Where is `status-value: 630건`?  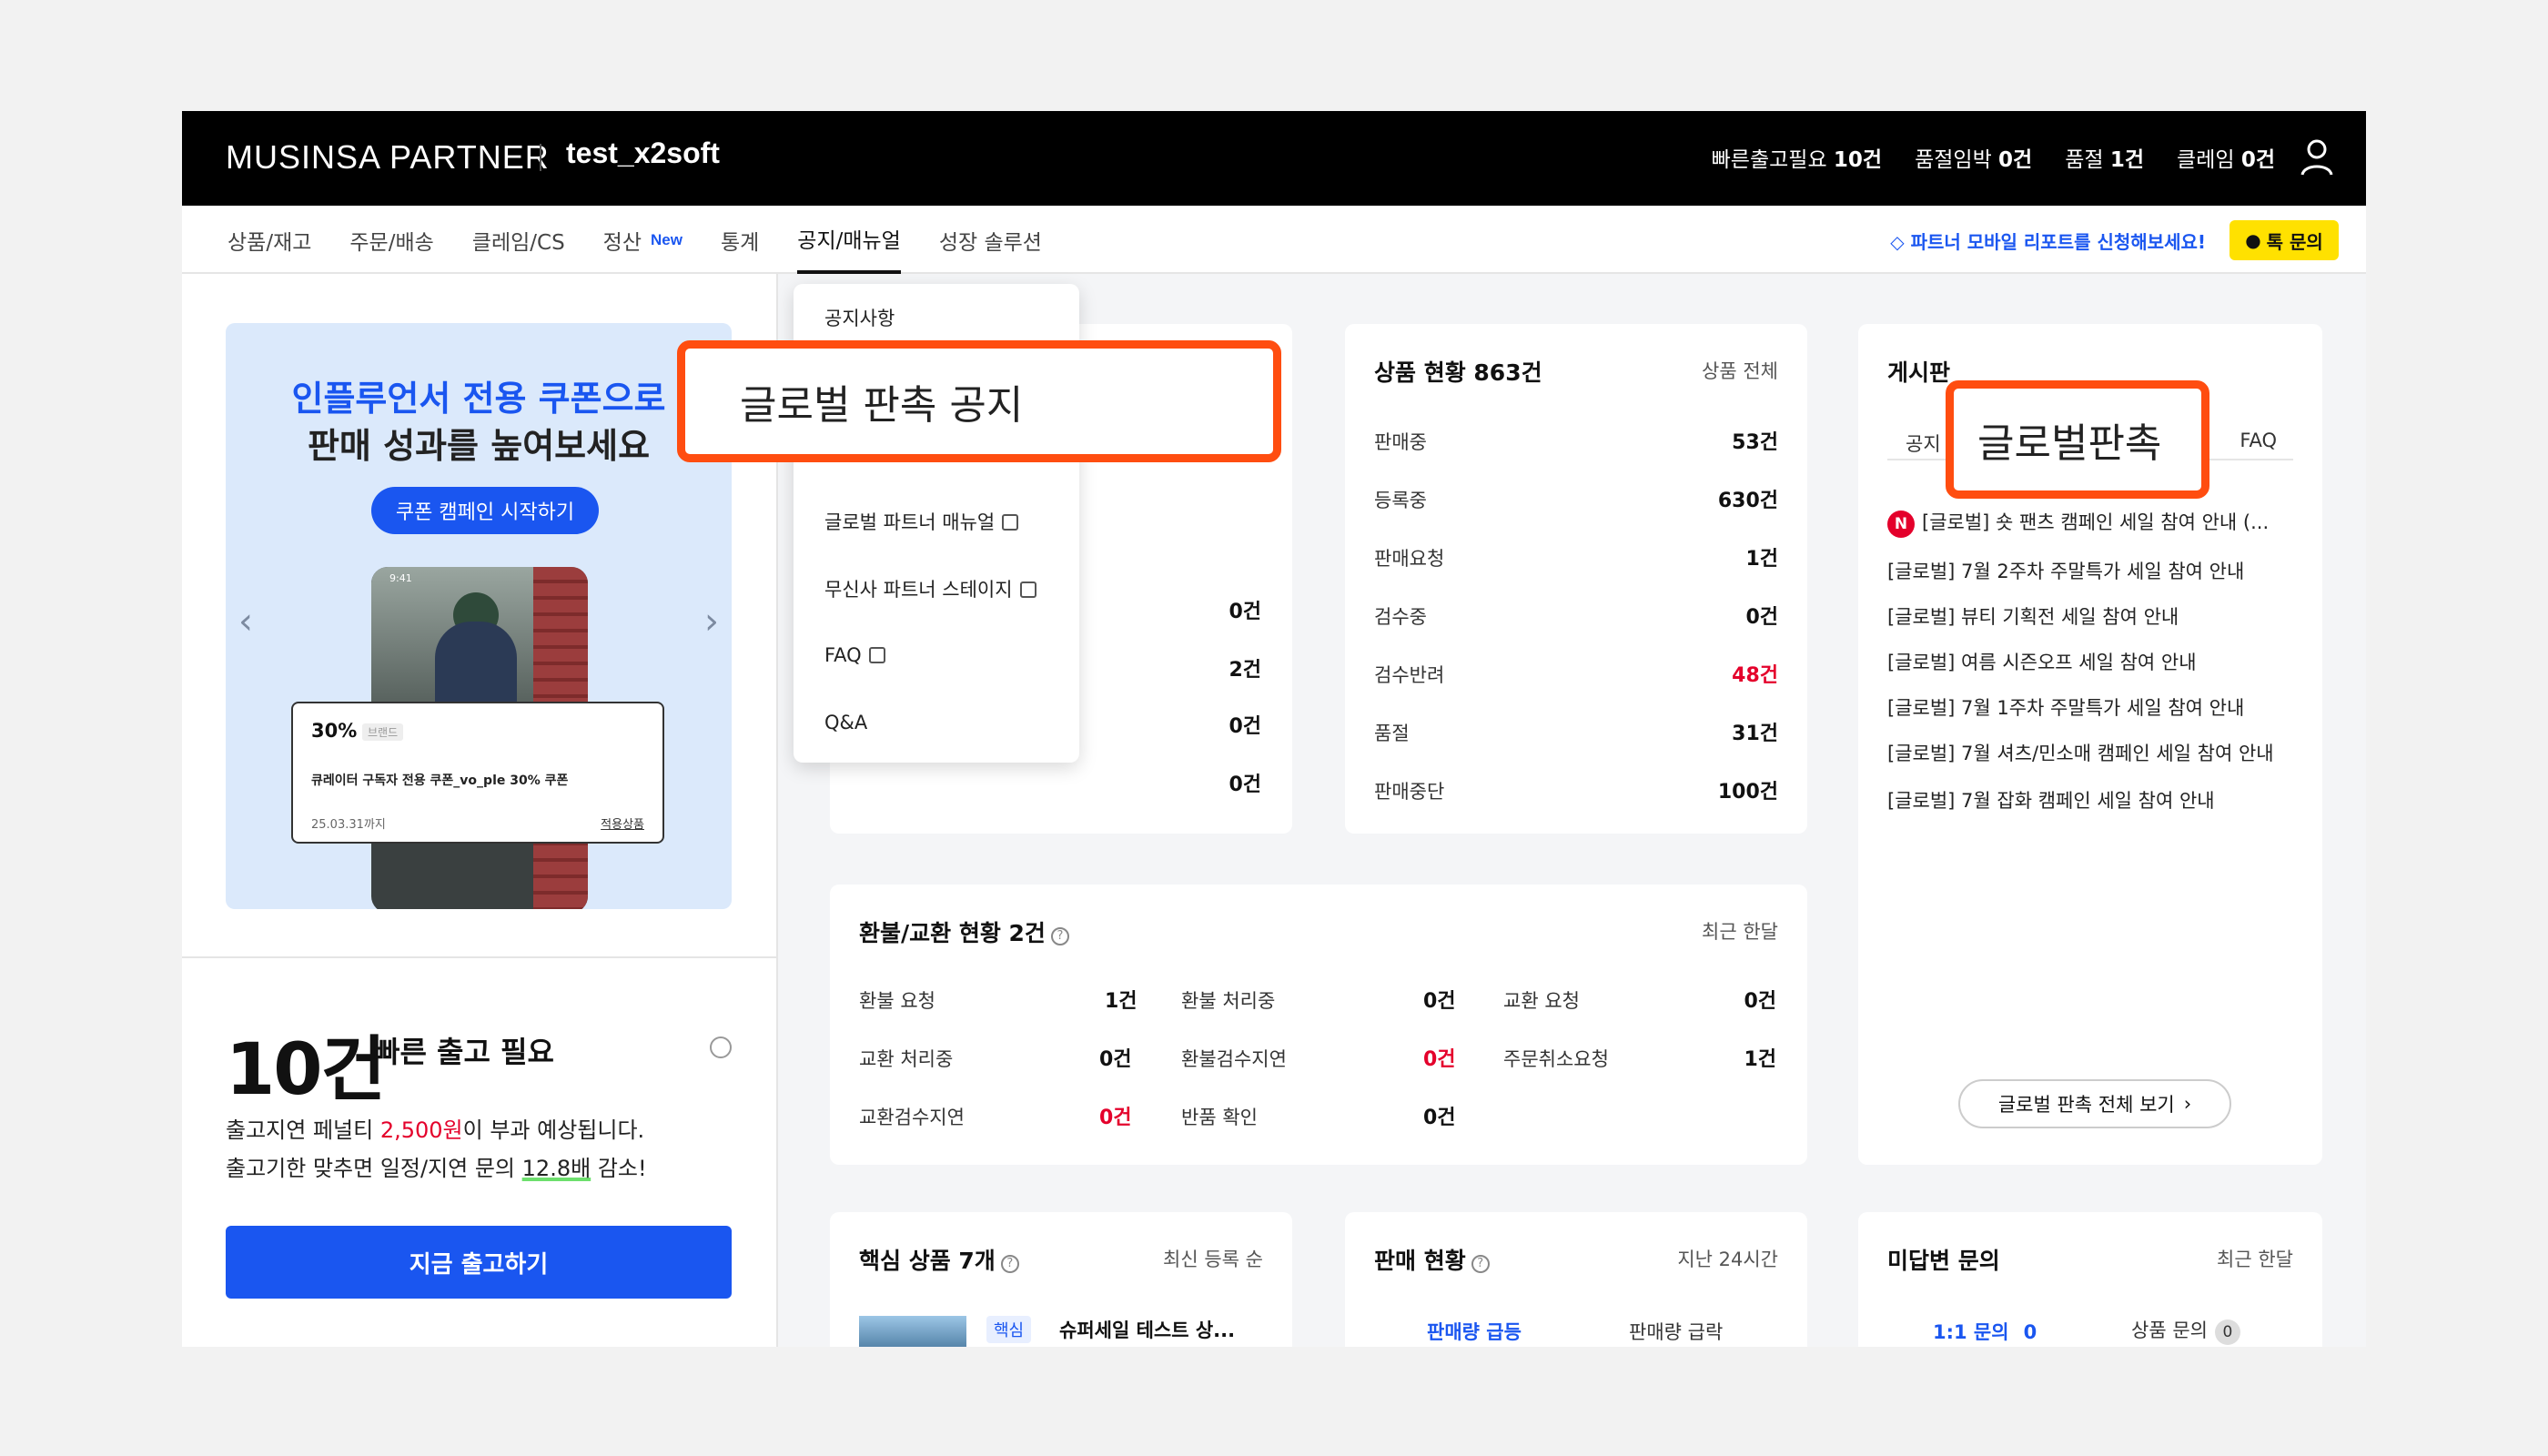 status-value: 630건 is located at coordinates (1748, 499).